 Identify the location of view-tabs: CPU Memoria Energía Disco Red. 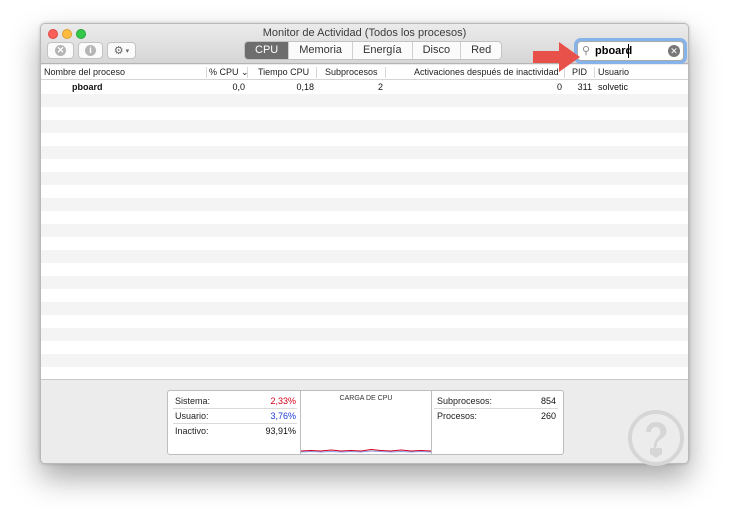
(373, 50).